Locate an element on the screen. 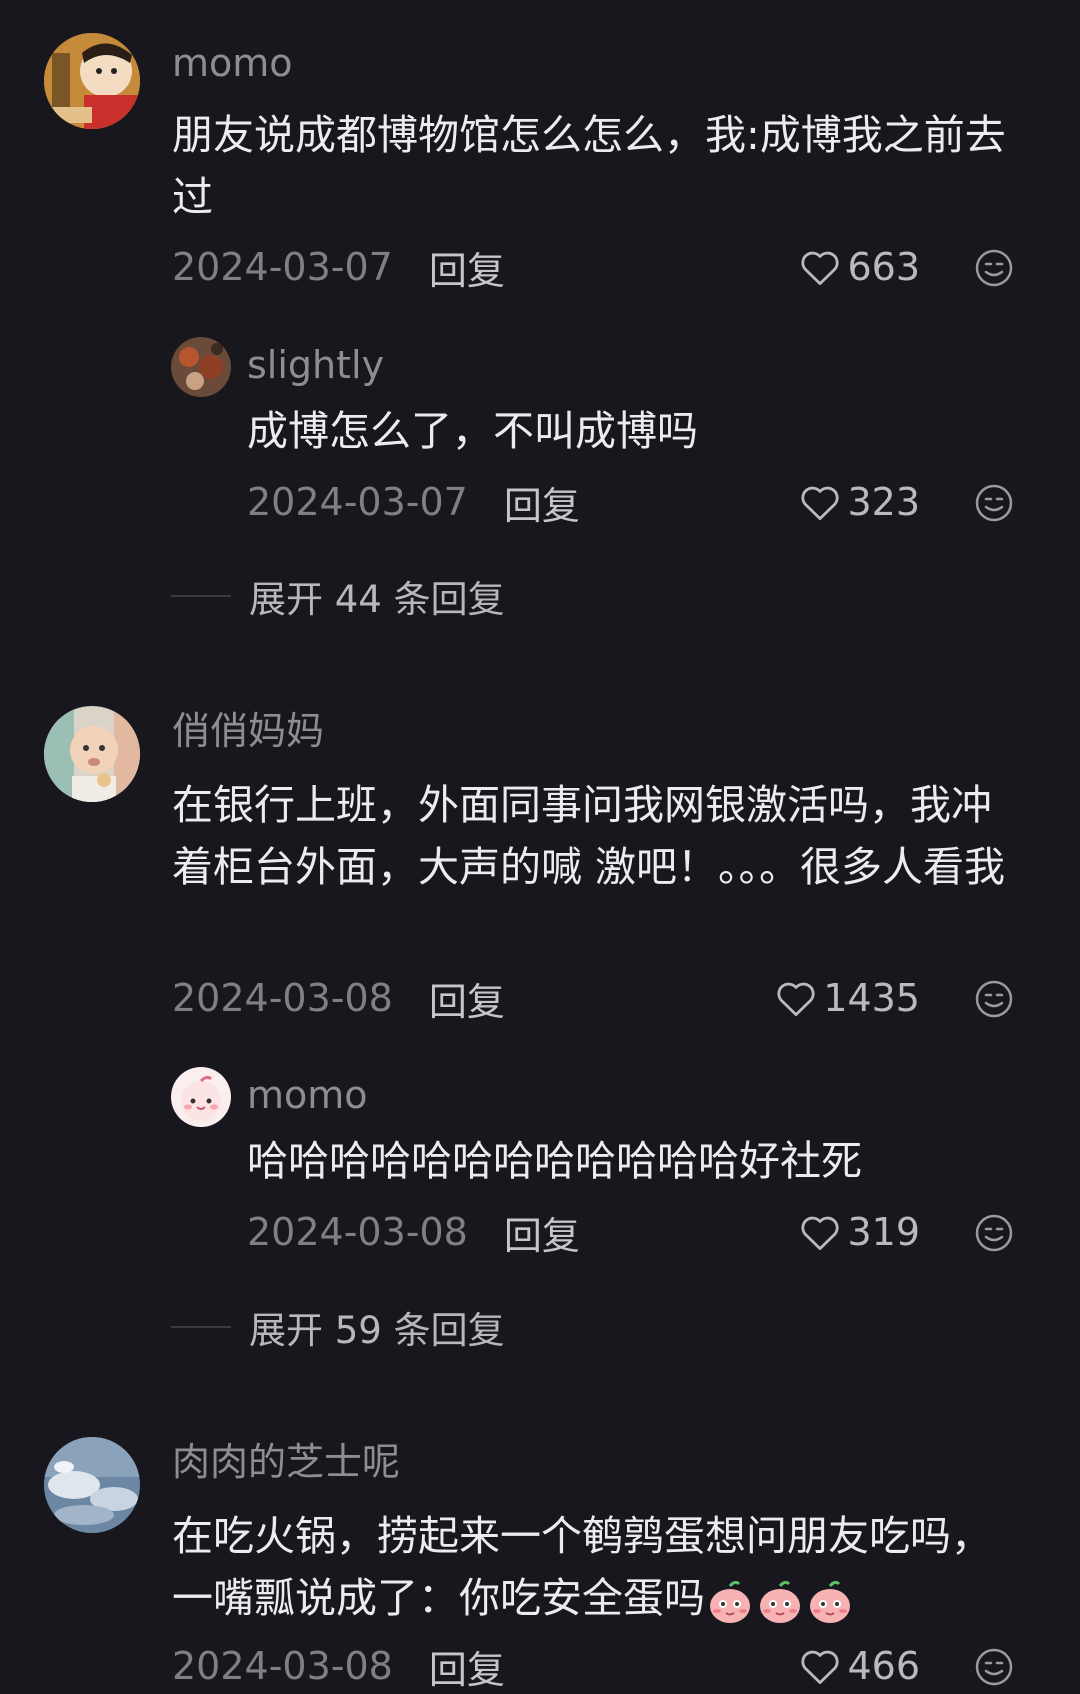 The image size is (1080, 1694). comment-meta: 2024-03-07 回复 is located at coordinates (338, 267).